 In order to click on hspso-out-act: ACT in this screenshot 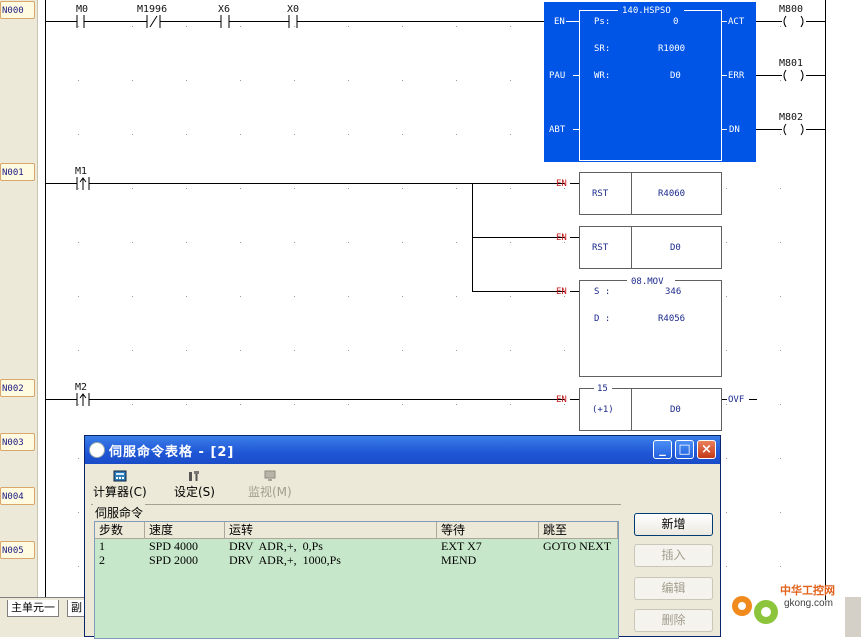, I will do `click(736, 22)`.